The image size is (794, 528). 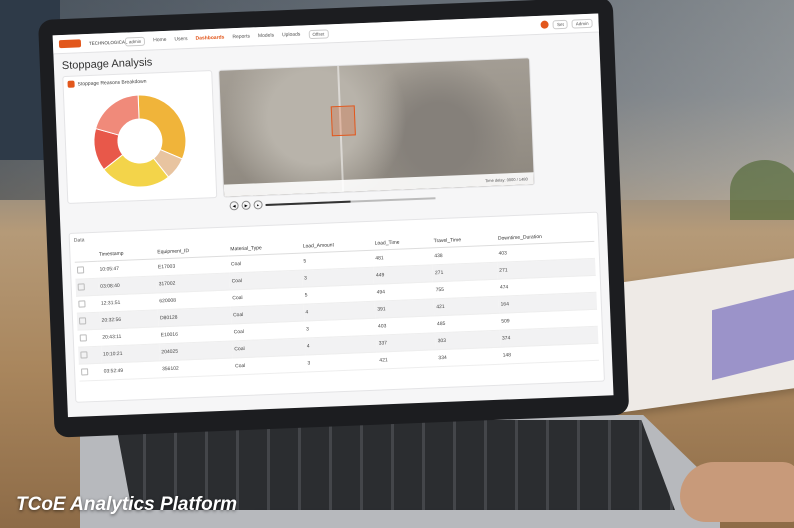 I want to click on nav-tab-dashboards: Dashboards, so click(x=209, y=38).